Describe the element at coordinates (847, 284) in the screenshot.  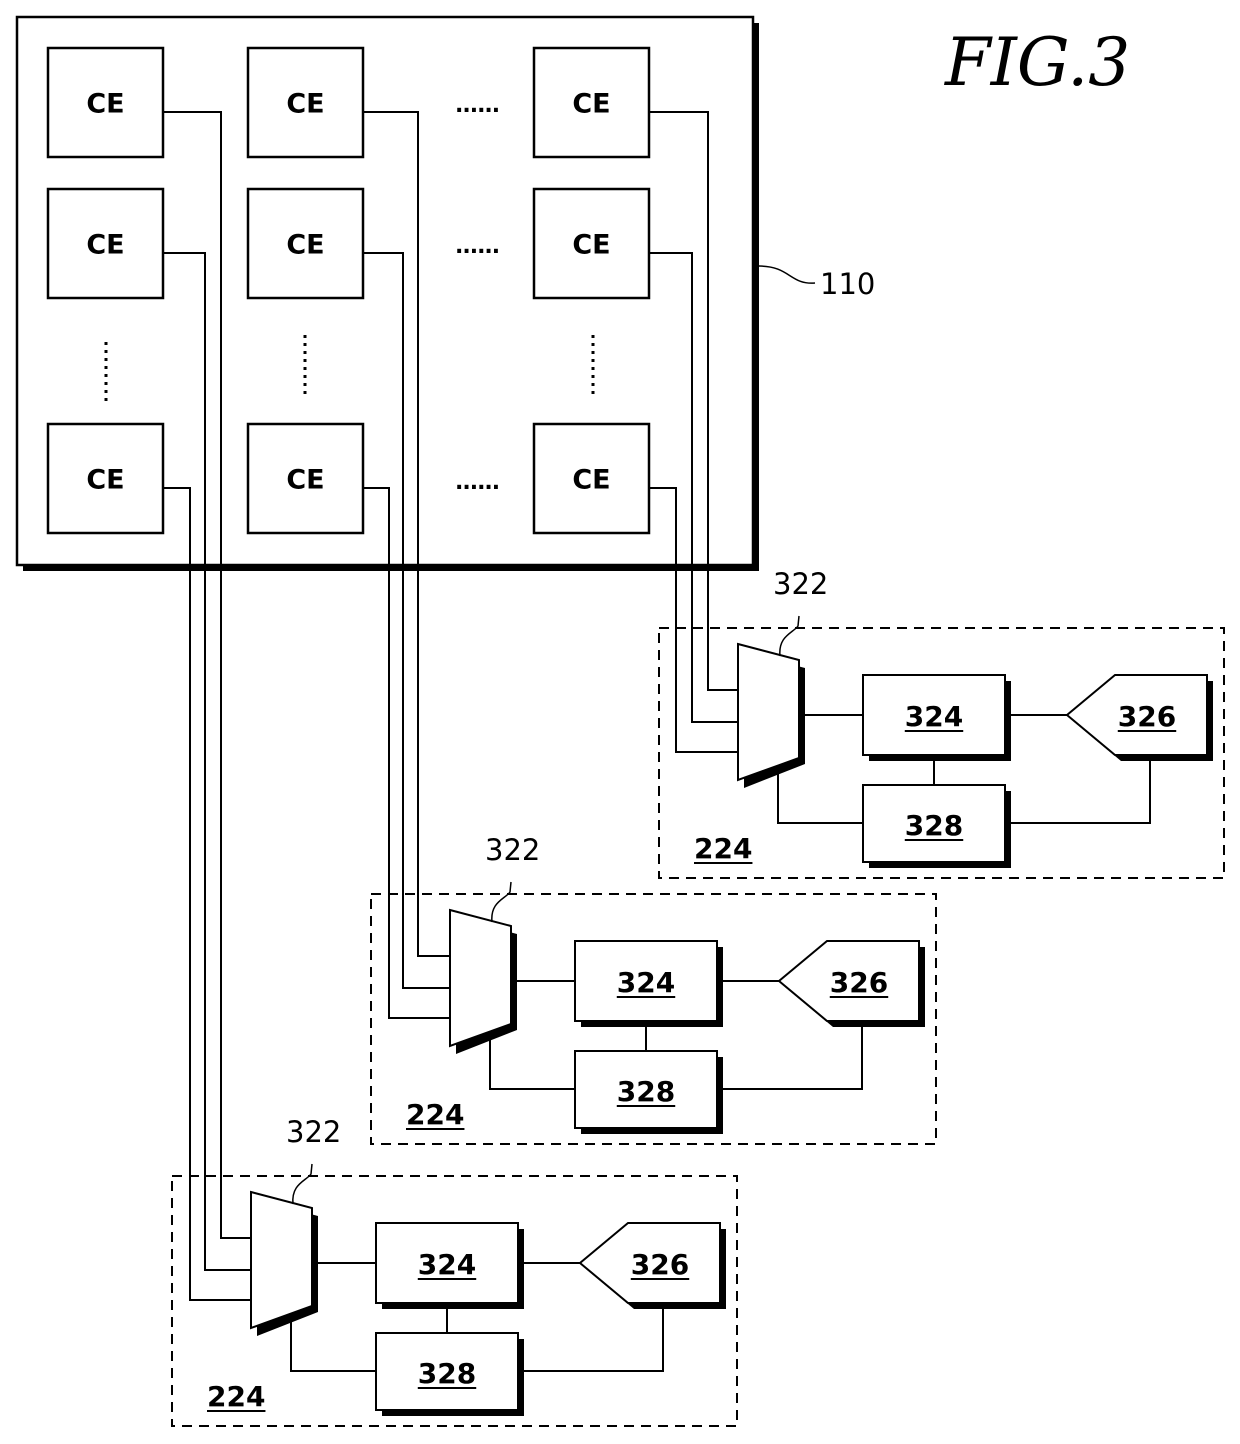
I see `array-ref-label: 110` at that location.